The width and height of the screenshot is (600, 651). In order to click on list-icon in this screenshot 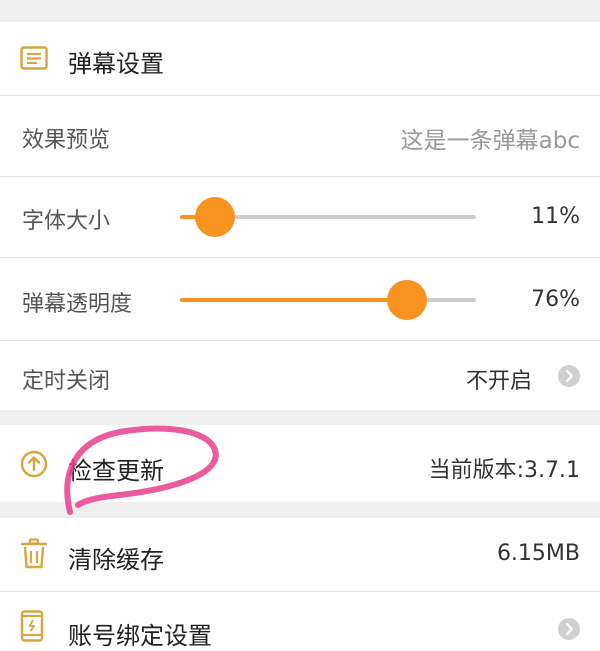, I will do `click(34, 60)`.